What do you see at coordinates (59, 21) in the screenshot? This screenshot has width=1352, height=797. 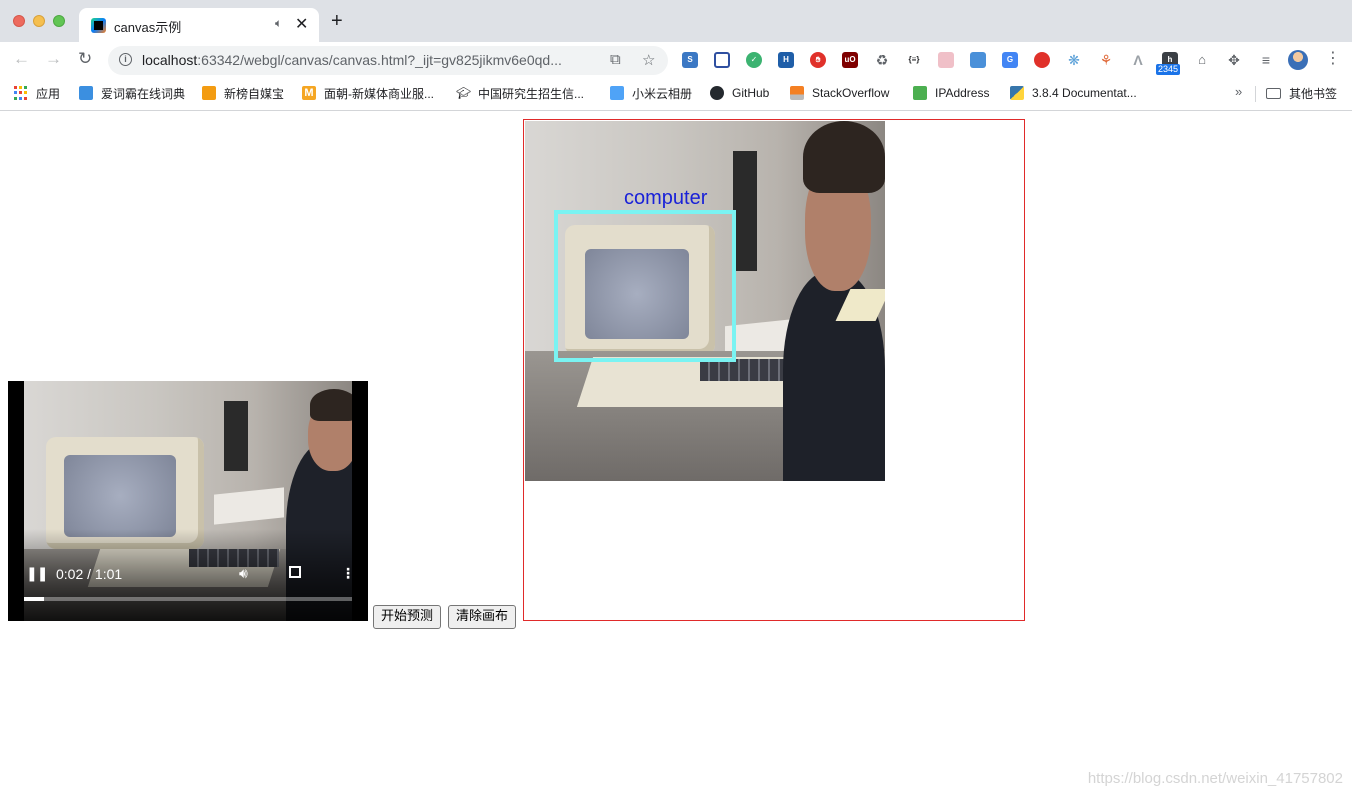 I see `maximize-window-button` at bounding box center [59, 21].